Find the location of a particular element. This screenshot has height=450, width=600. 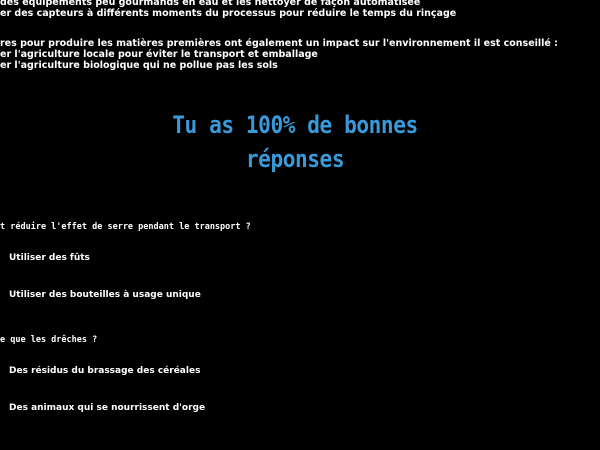

answer-option: Utiliser des fûts is located at coordinates (49, 258).